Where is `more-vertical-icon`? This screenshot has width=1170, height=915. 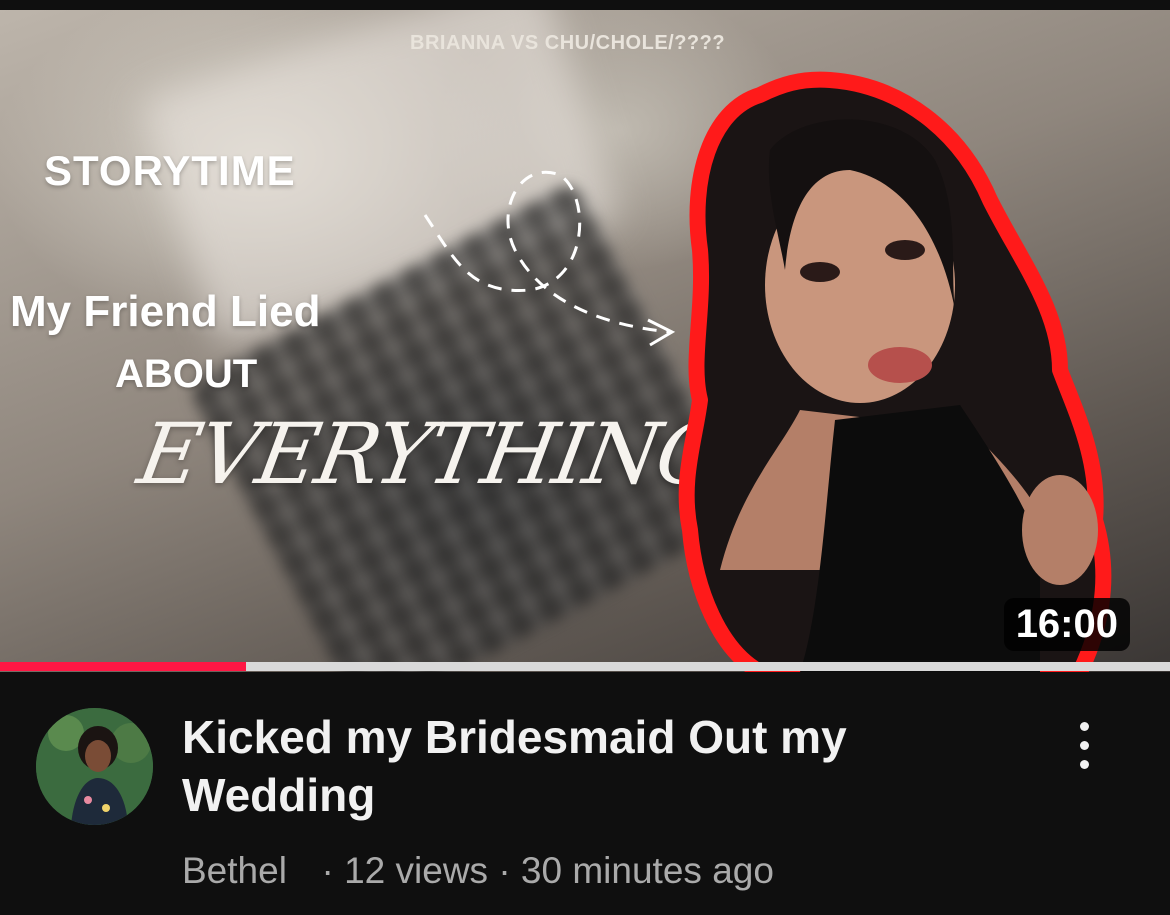 more-vertical-icon is located at coordinates (1084, 752).